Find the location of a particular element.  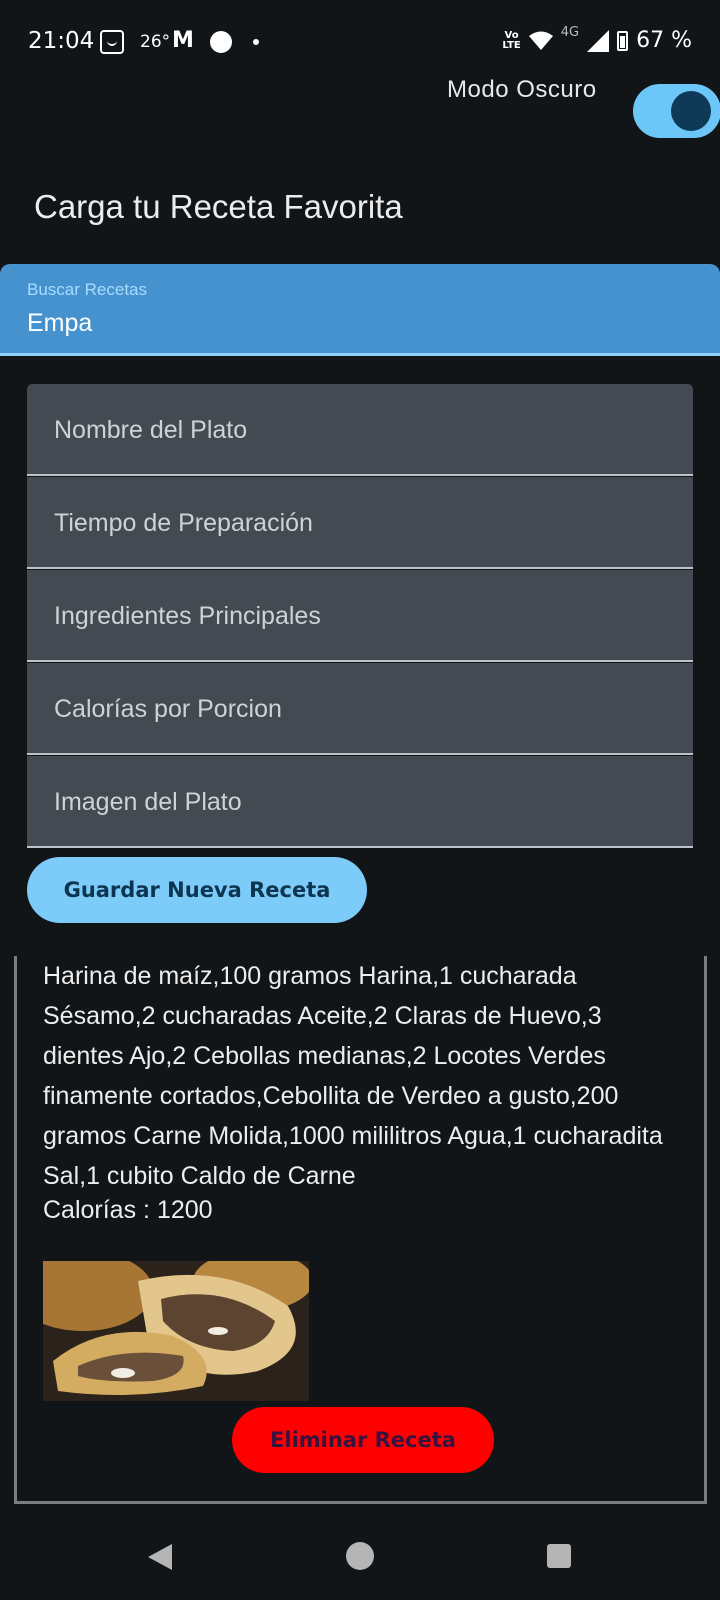

recipe-calories: Calorías : 1200 is located at coordinates (128, 1210).